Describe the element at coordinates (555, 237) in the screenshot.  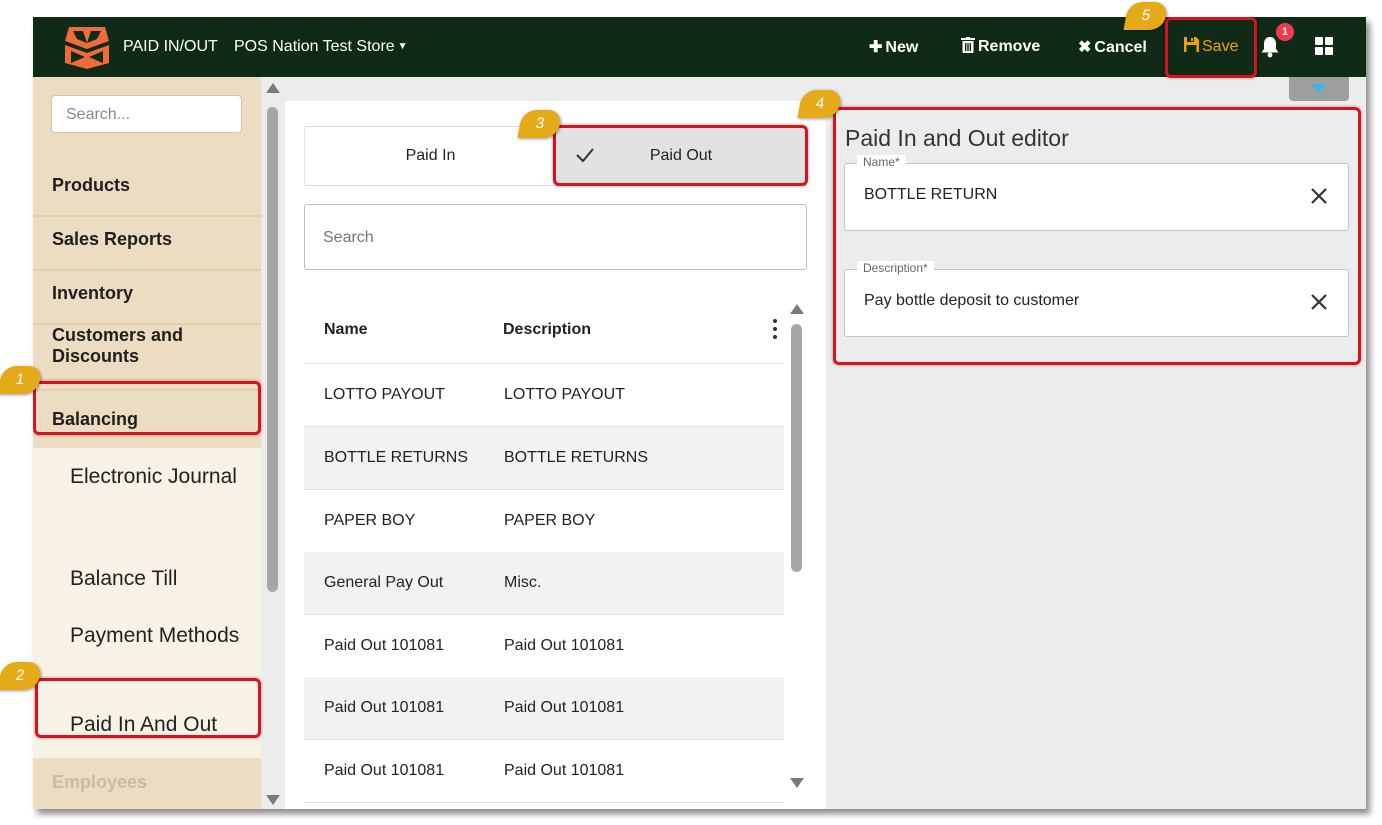
I see `list-search-input: Search` at that location.